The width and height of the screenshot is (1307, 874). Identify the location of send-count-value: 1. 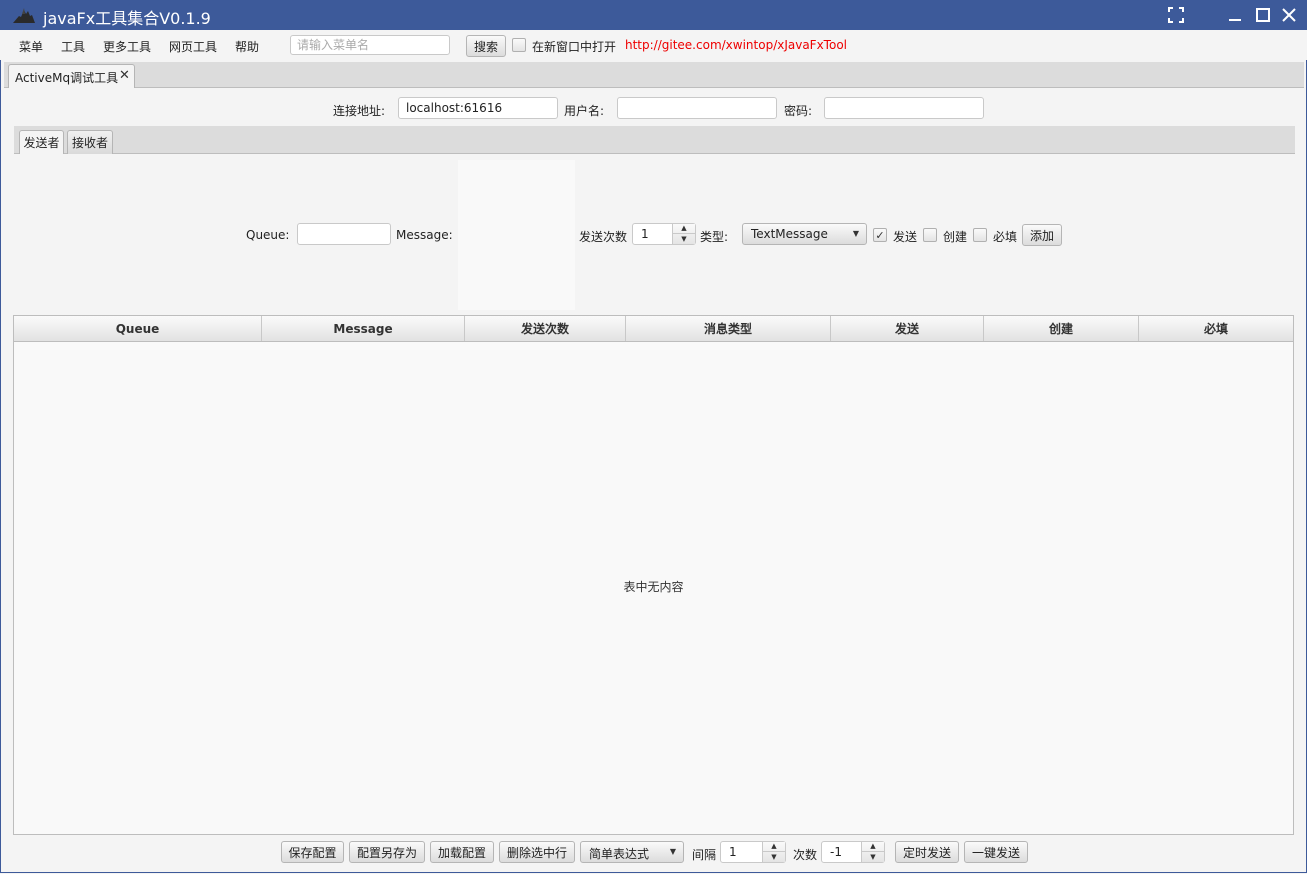
(645, 234).